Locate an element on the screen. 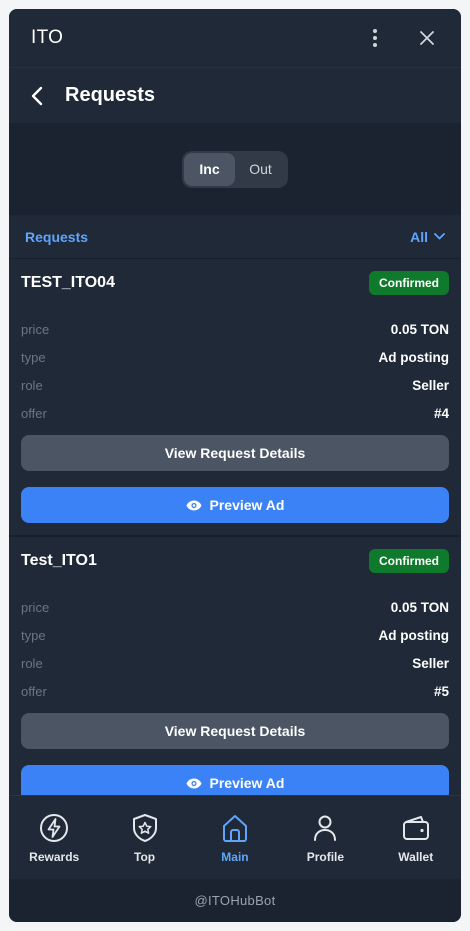 The height and width of the screenshot is (931, 470). back-arrow-icon is located at coordinates (37, 96).